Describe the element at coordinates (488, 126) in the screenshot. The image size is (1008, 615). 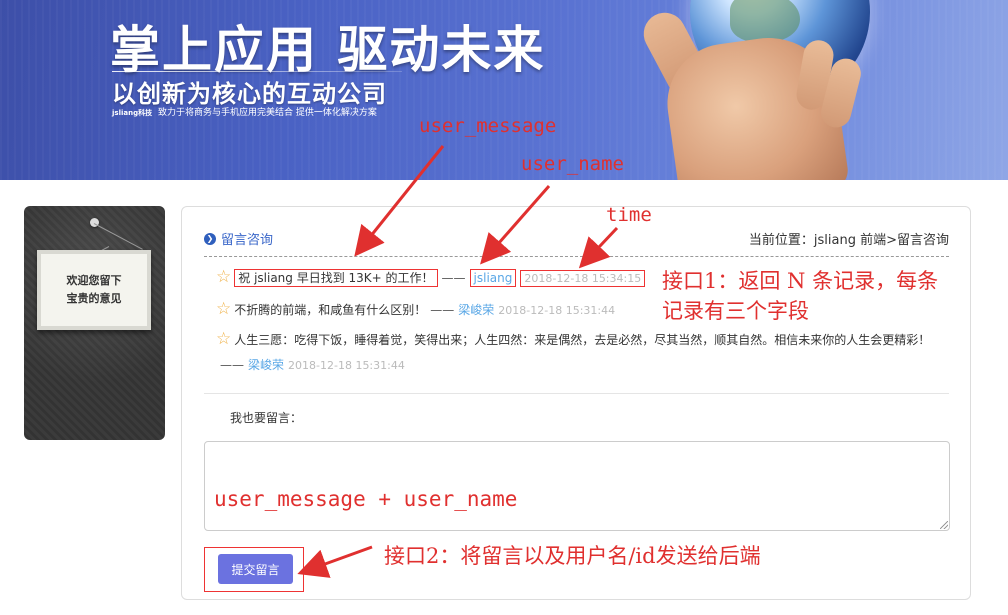
I see `annotation-user-message: user_message` at that location.